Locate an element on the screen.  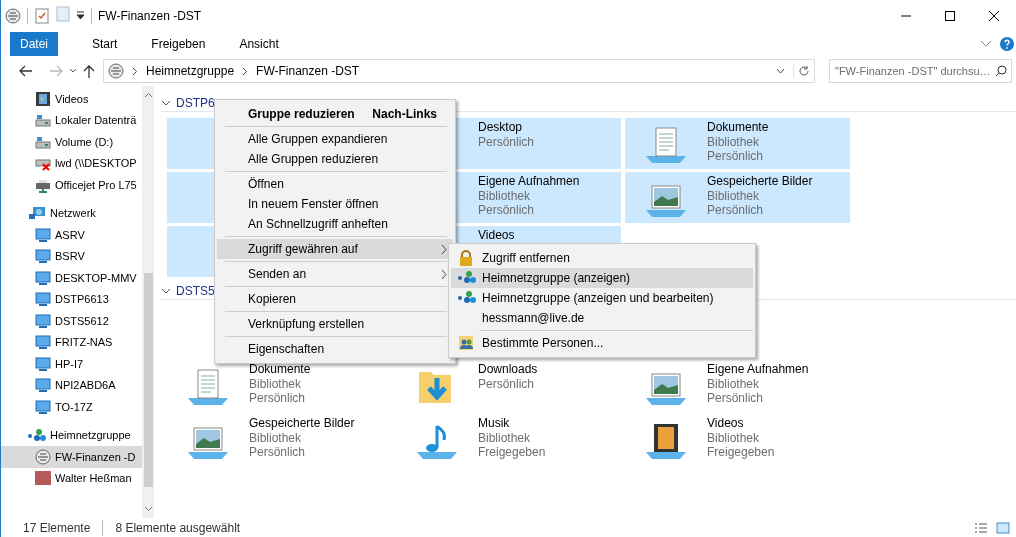
nav-item: Videos is located at coordinates (71, 99).